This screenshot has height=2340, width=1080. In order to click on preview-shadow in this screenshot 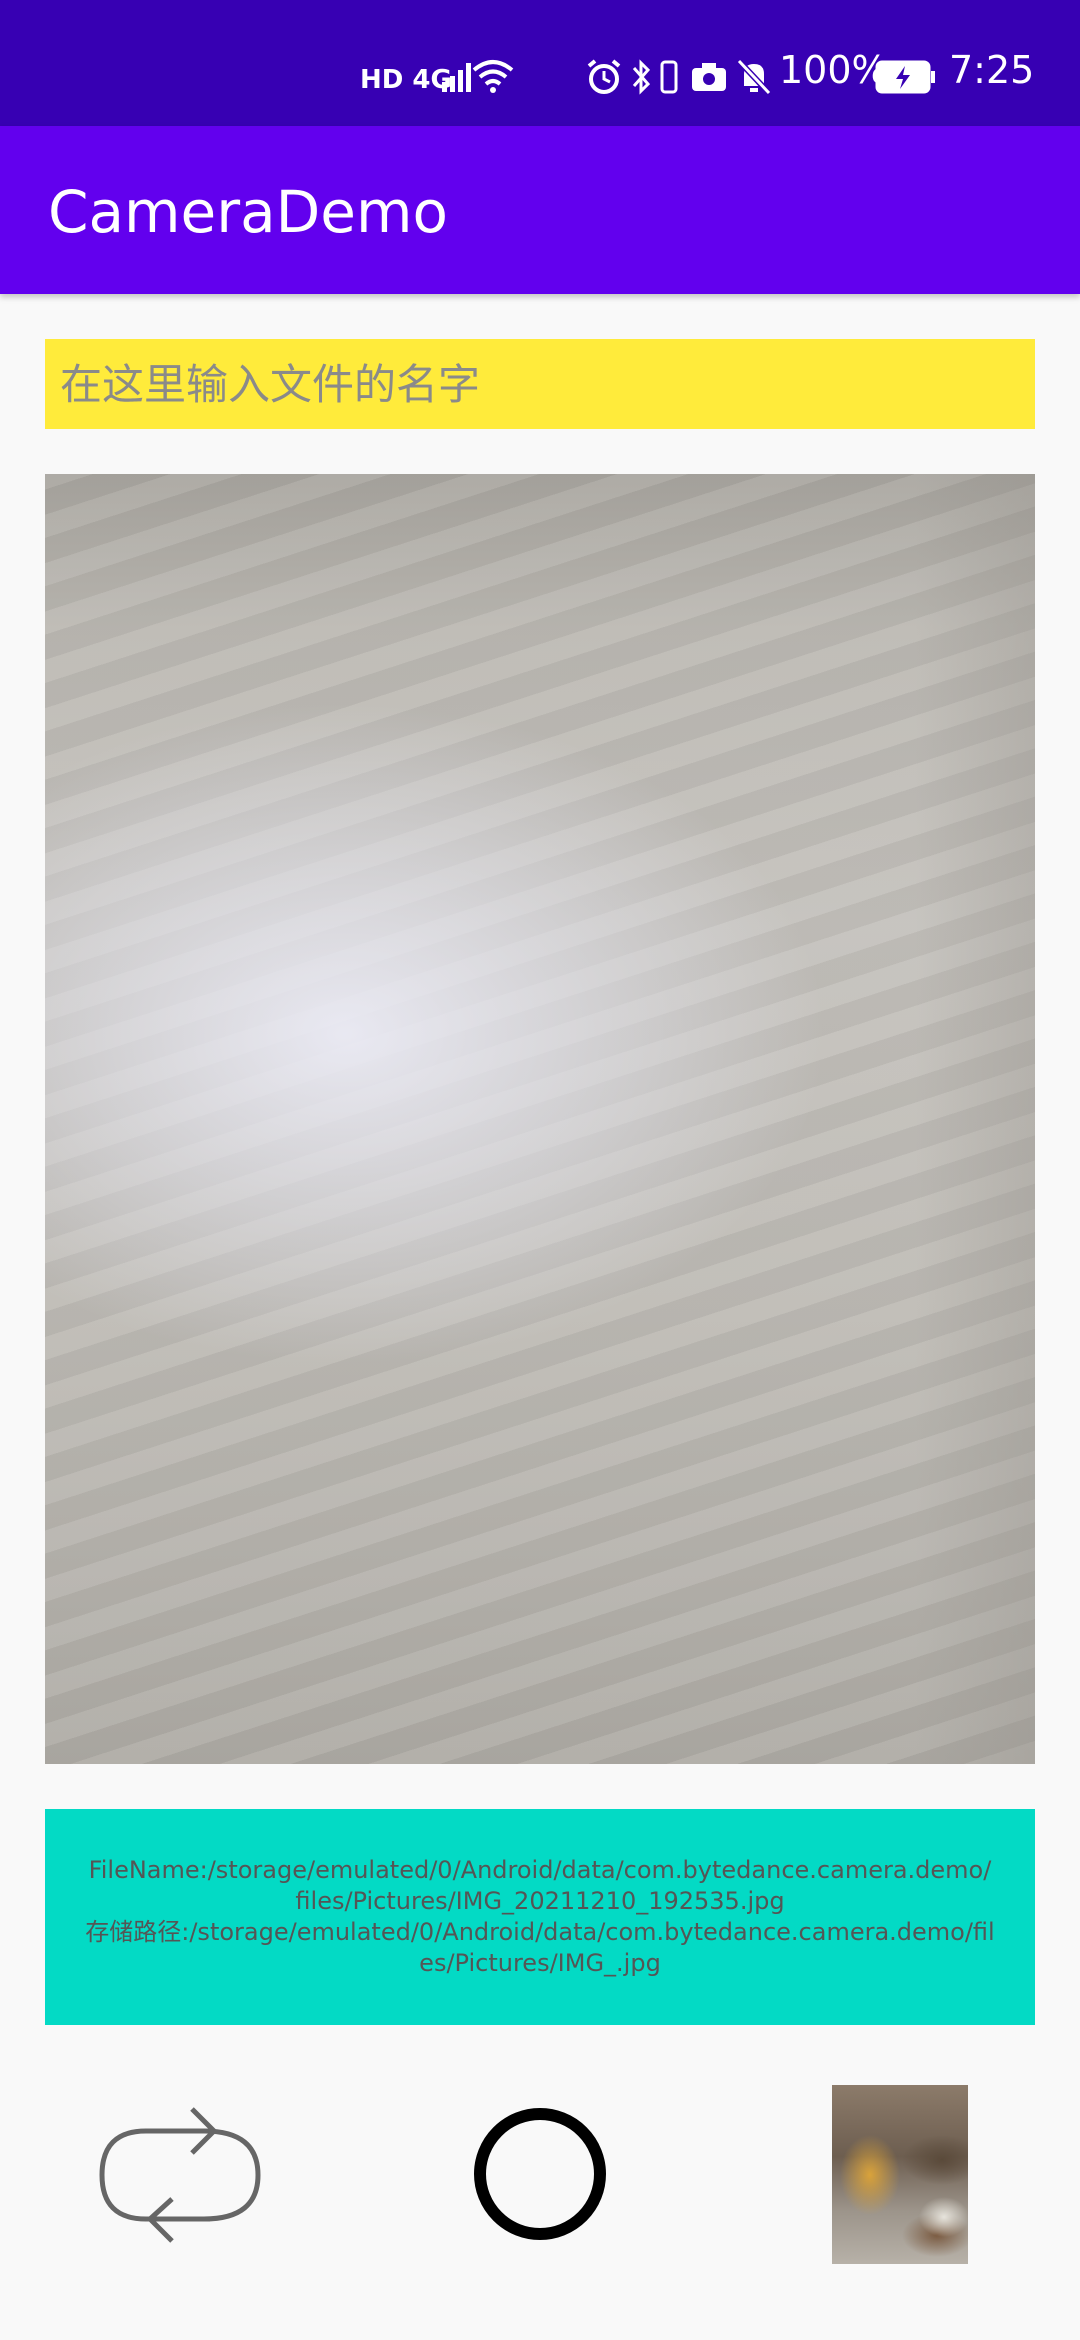, I will do `click(975, 1119)`.